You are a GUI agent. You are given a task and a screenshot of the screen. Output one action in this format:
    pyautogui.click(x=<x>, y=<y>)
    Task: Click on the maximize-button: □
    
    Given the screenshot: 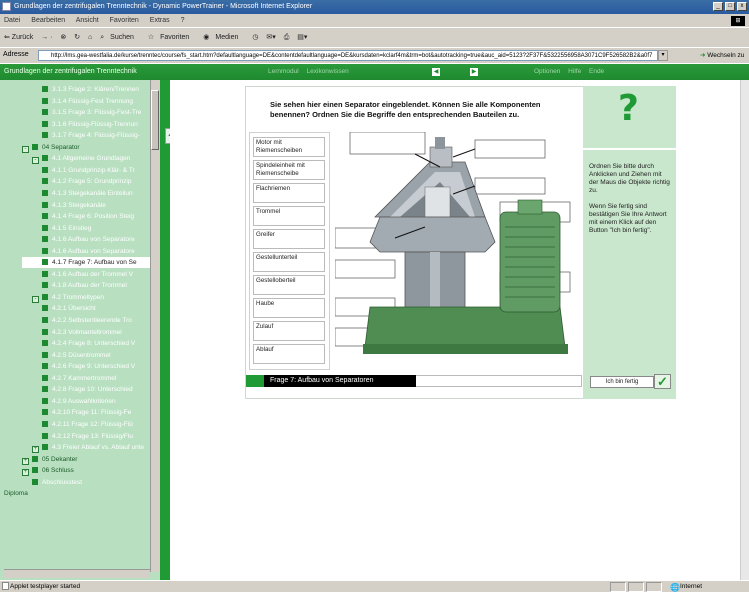 What is the action you would take?
    pyautogui.click(x=730, y=6)
    